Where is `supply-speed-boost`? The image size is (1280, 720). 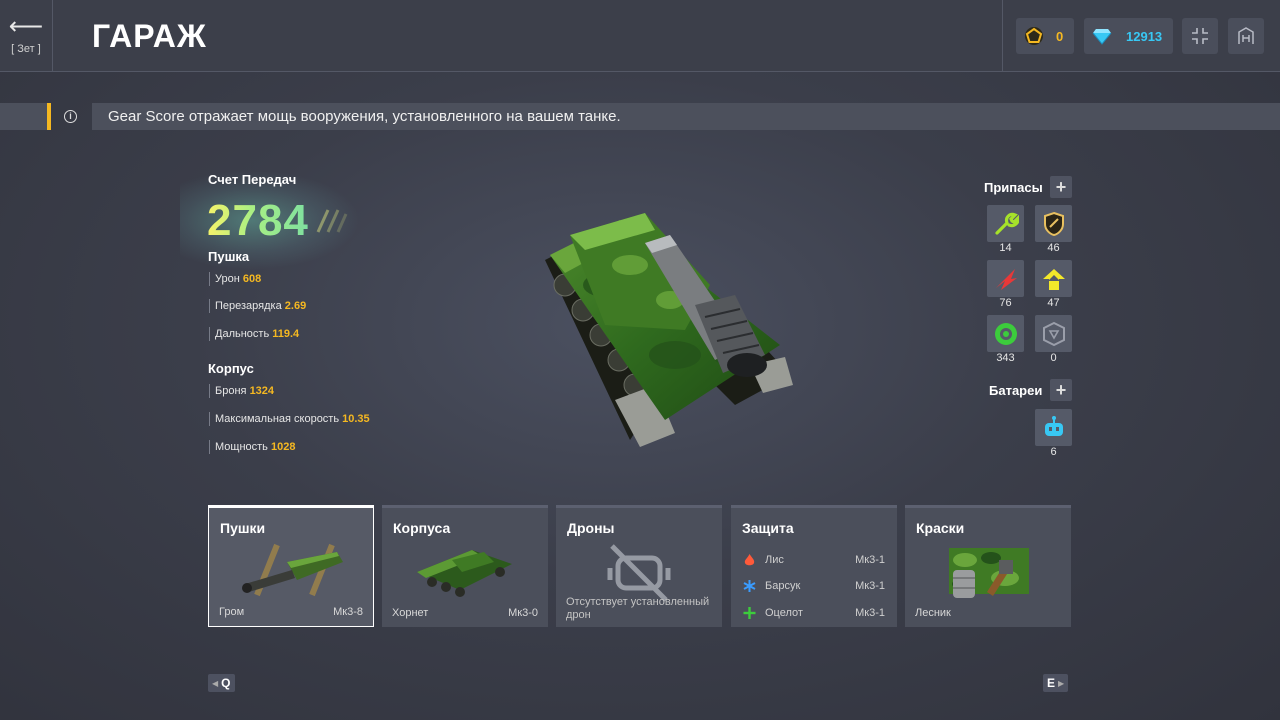
supply-speed-boost is located at coordinates (1053, 278).